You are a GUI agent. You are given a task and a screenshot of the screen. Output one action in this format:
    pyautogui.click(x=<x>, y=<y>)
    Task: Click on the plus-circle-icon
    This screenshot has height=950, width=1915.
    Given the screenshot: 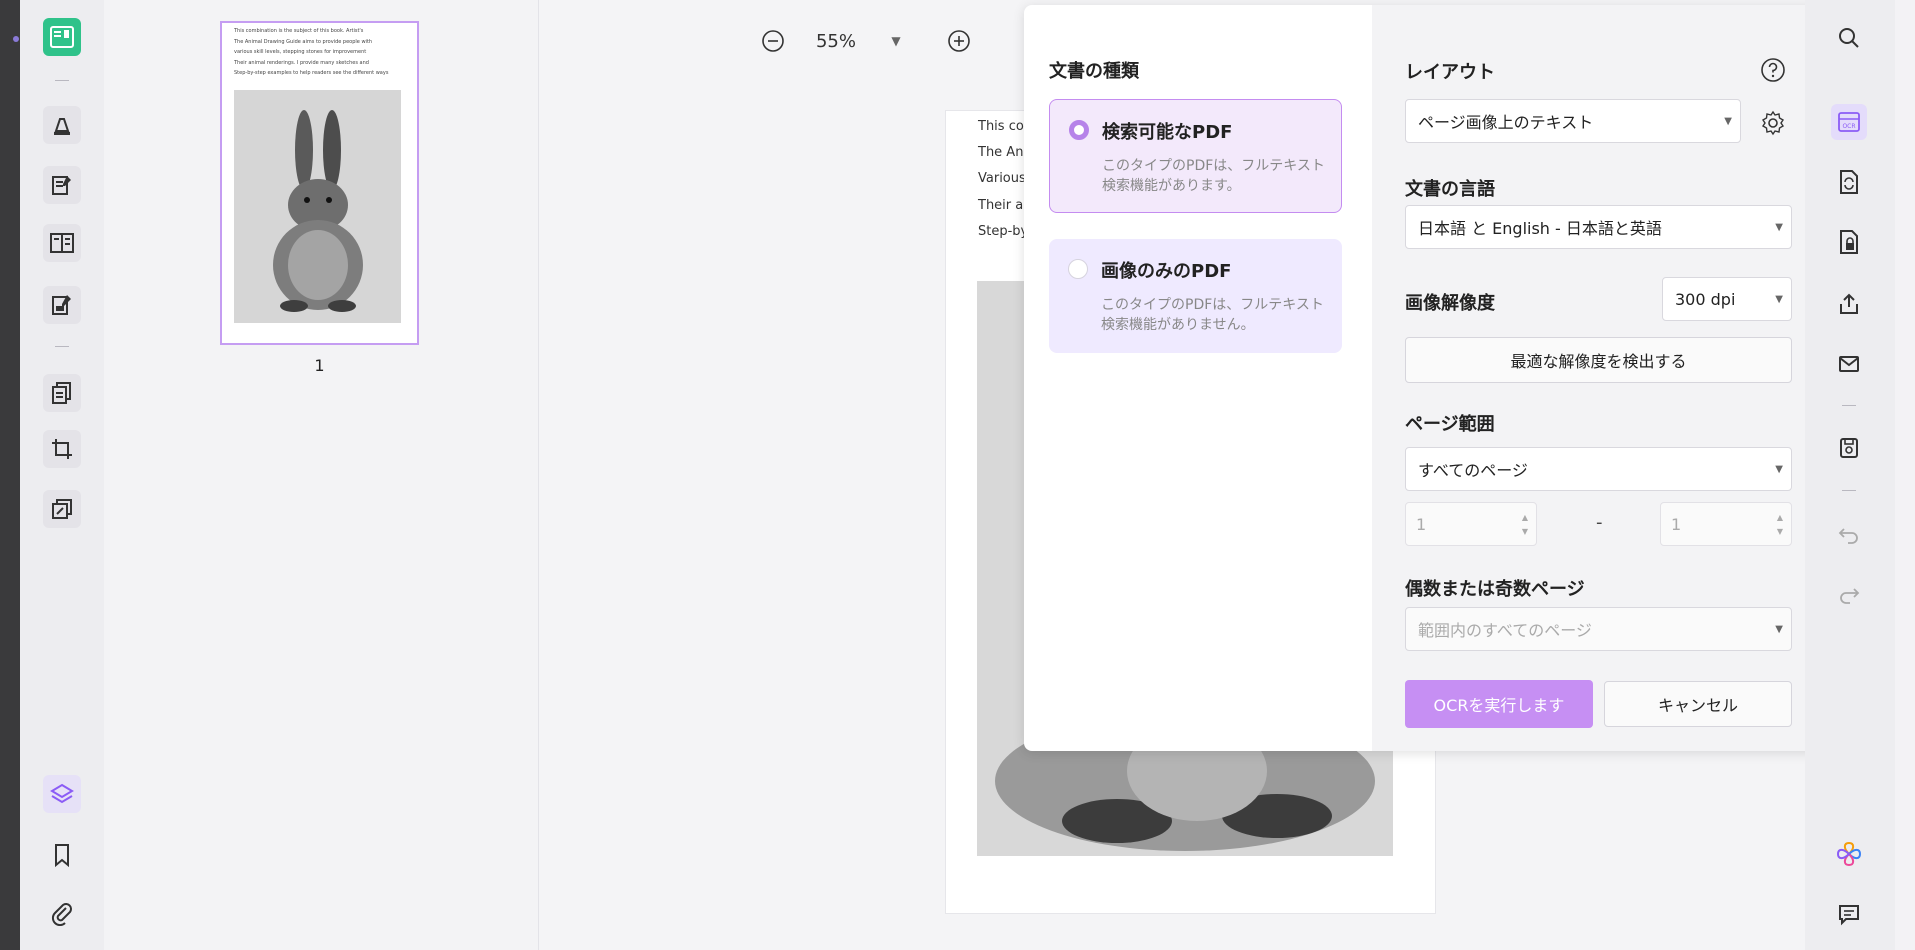 What is the action you would take?
    pyautogui.click(x=959, y=41)
    